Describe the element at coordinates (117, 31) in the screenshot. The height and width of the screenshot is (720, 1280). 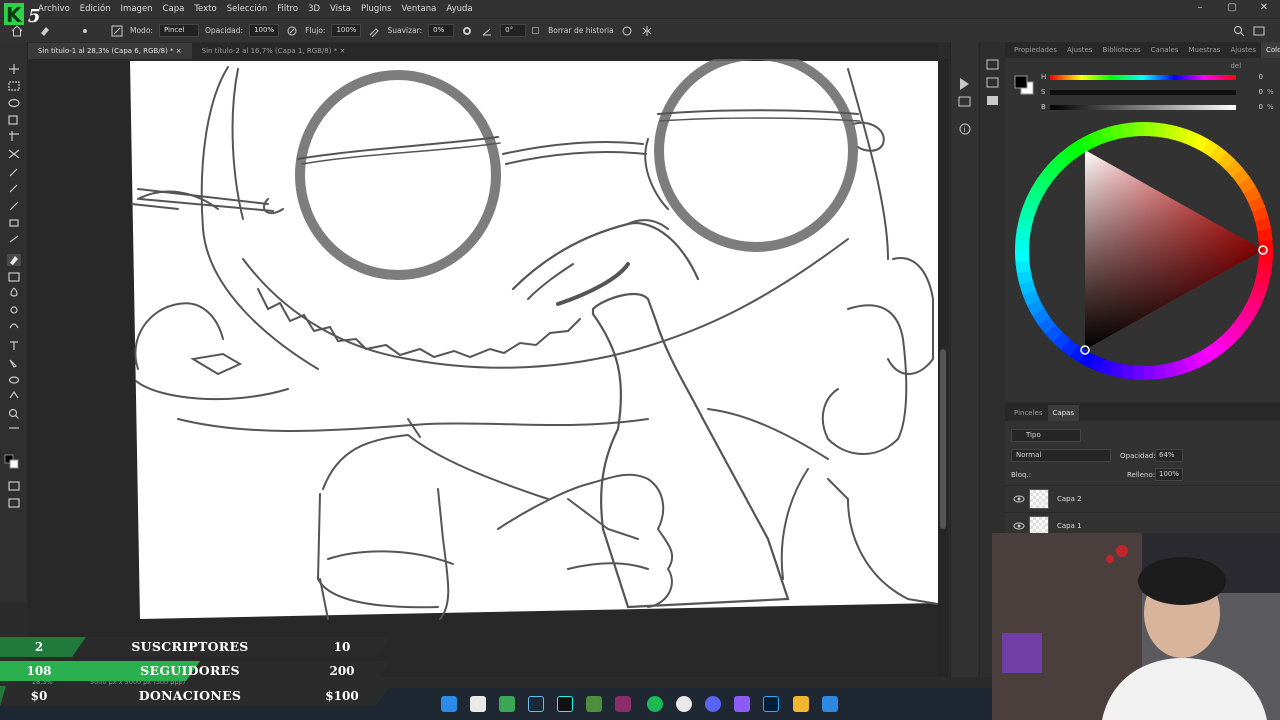
I see `brush-settings-icon` at that location.